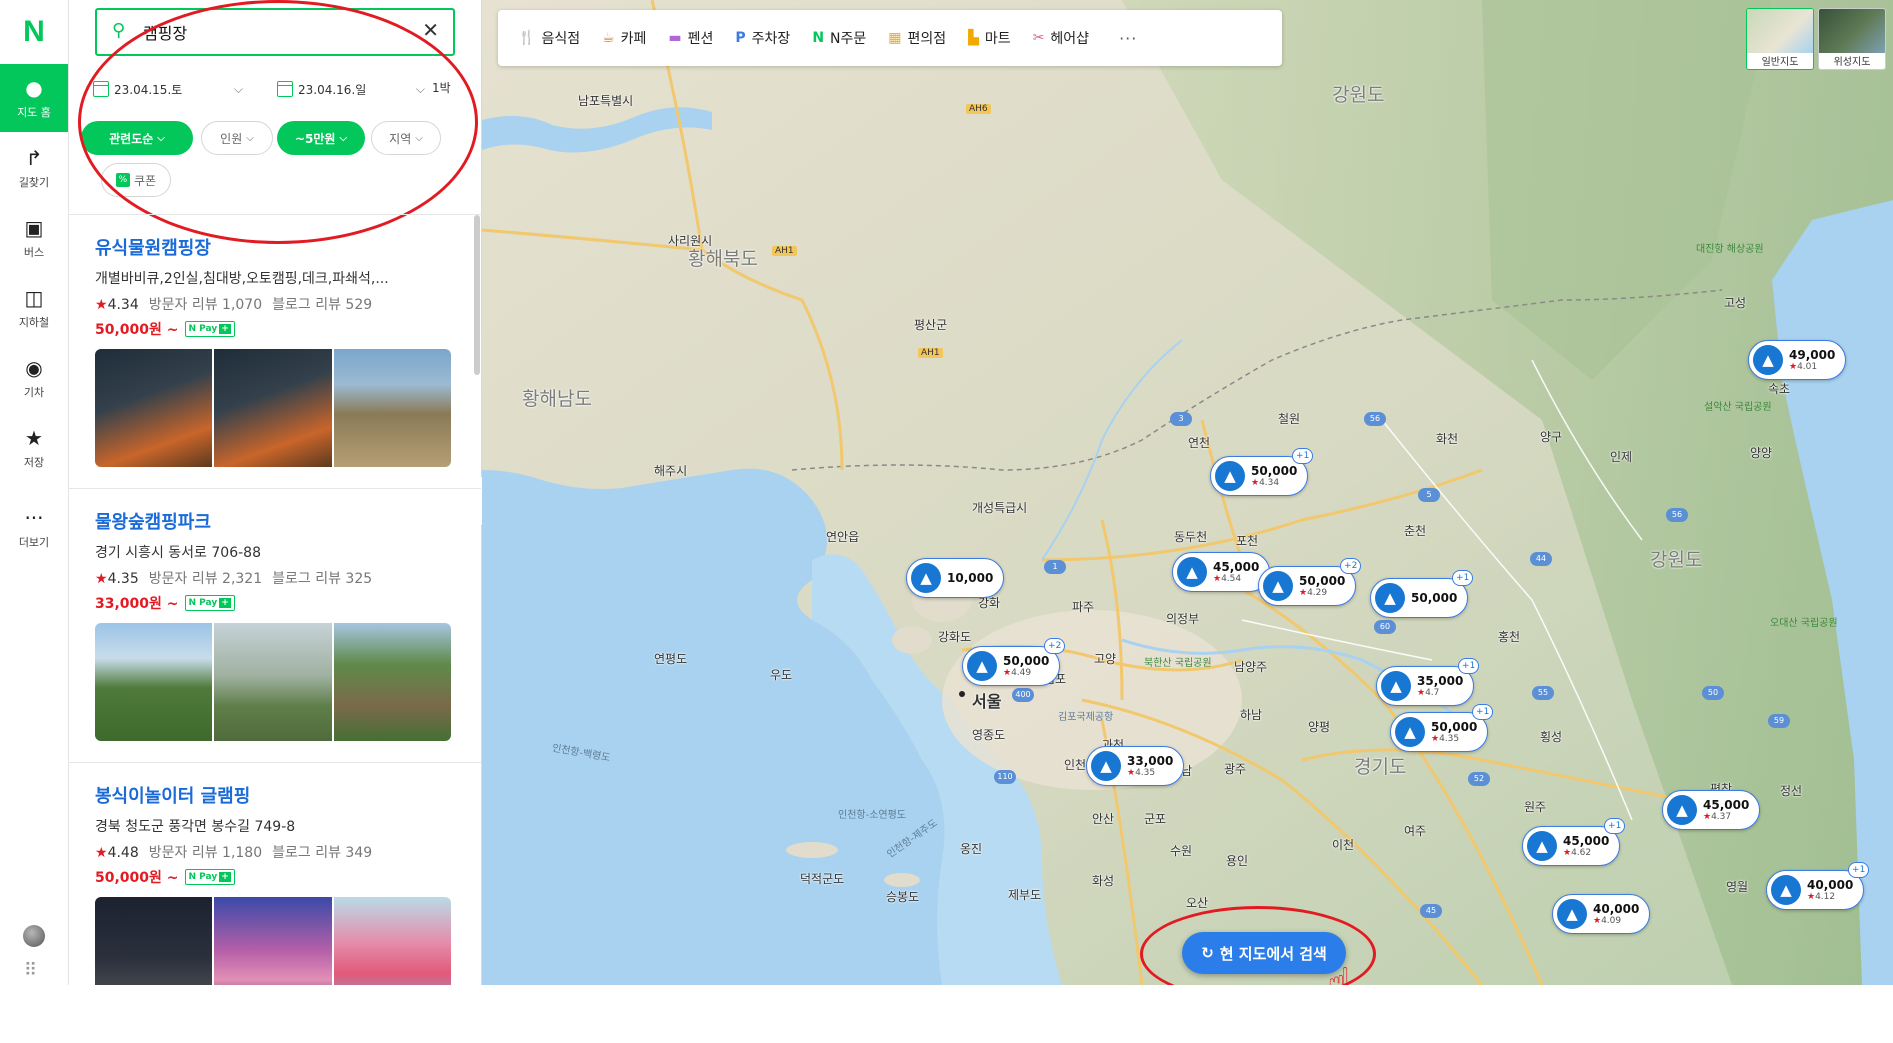  What do you see at coordinates (1264, 953) in the screenshot?
I see `search-this-area-button: ↻ 현 지도에서 검색` at bounding box center [1264, 953].